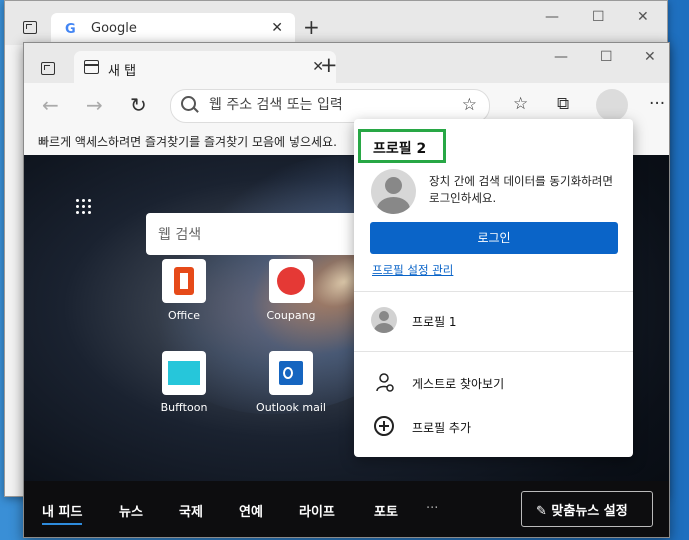  What do you see at coordinates (50, 105) in the screenshot?
I see `back-button: ←` at bounding box center [50, 105].